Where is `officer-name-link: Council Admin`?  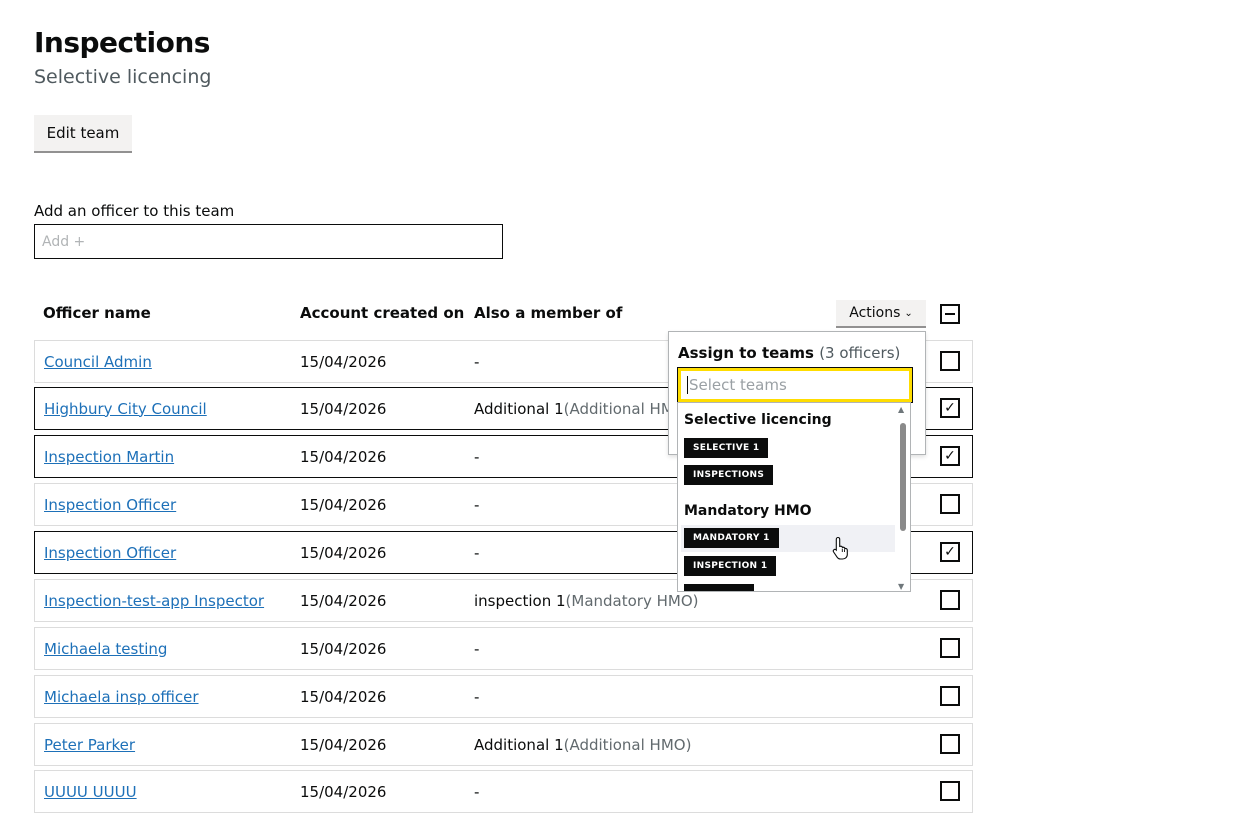
officer-name-link: Council Admin is located at coordinates (98, 362).